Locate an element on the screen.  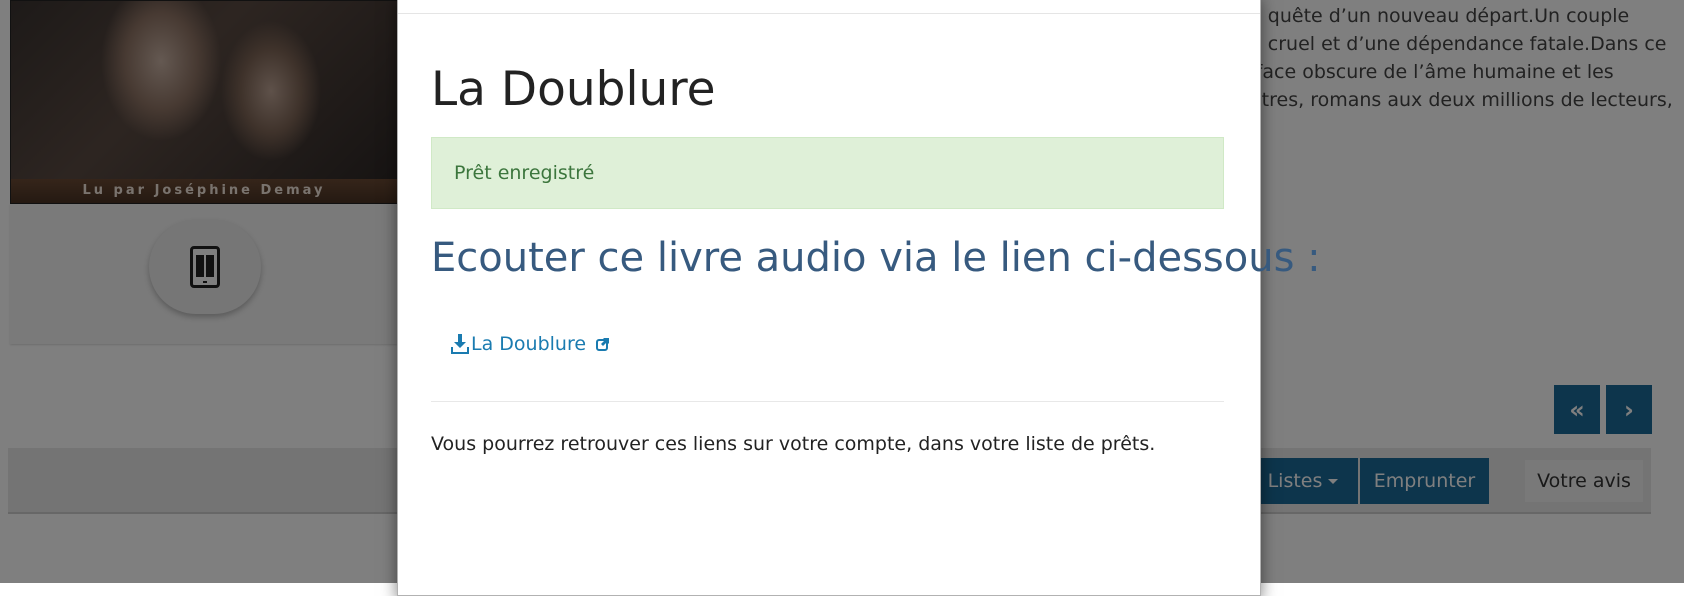
external-link-icon is located at coordinates (603, 344).